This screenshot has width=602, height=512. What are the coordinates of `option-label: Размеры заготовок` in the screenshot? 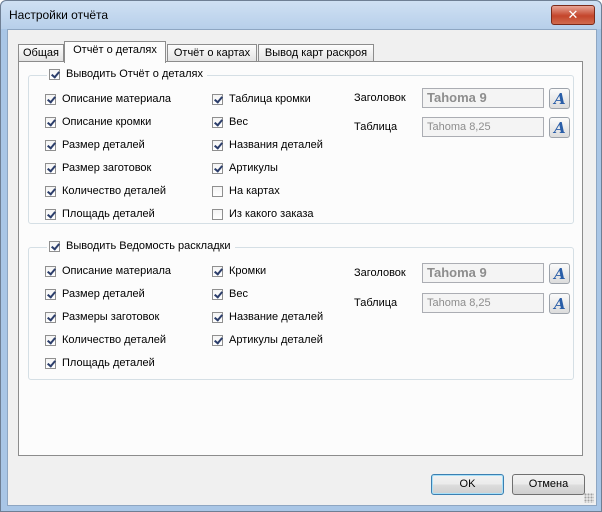 It's located at (111, 317).